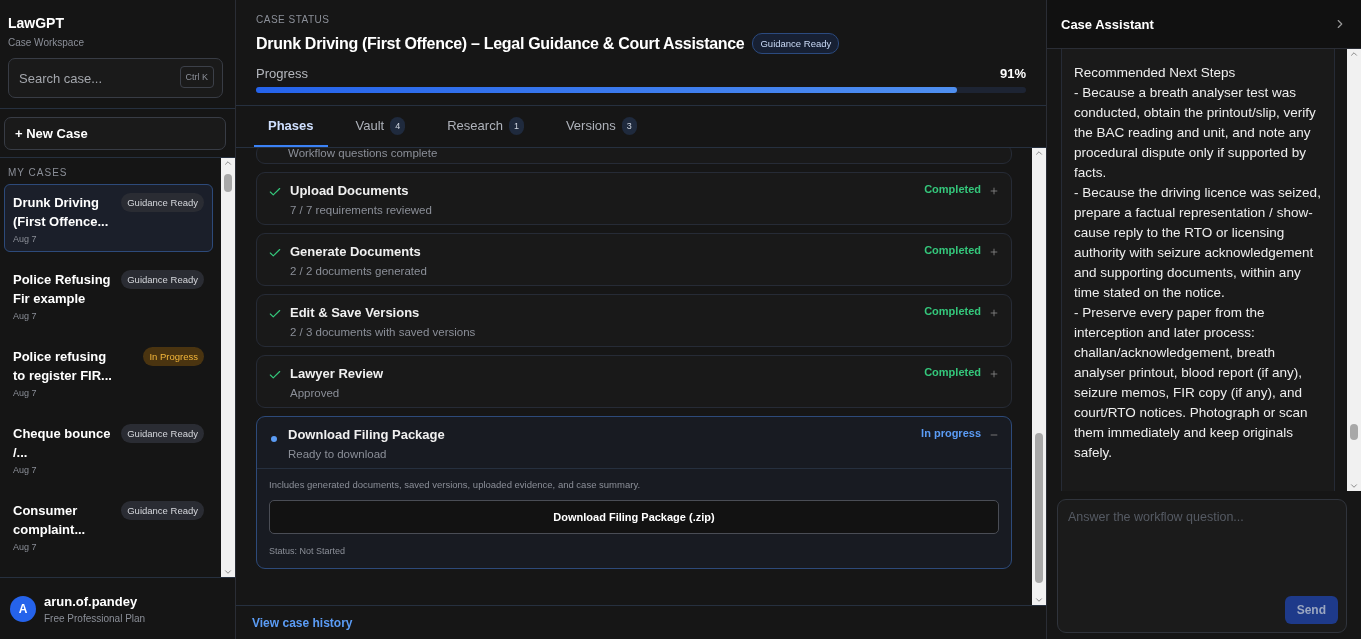  What do you see at coordinates (196, 77) in the screenshot?
I see `shortcut-hint: Ctrl K` at bounding box center [196, 77].